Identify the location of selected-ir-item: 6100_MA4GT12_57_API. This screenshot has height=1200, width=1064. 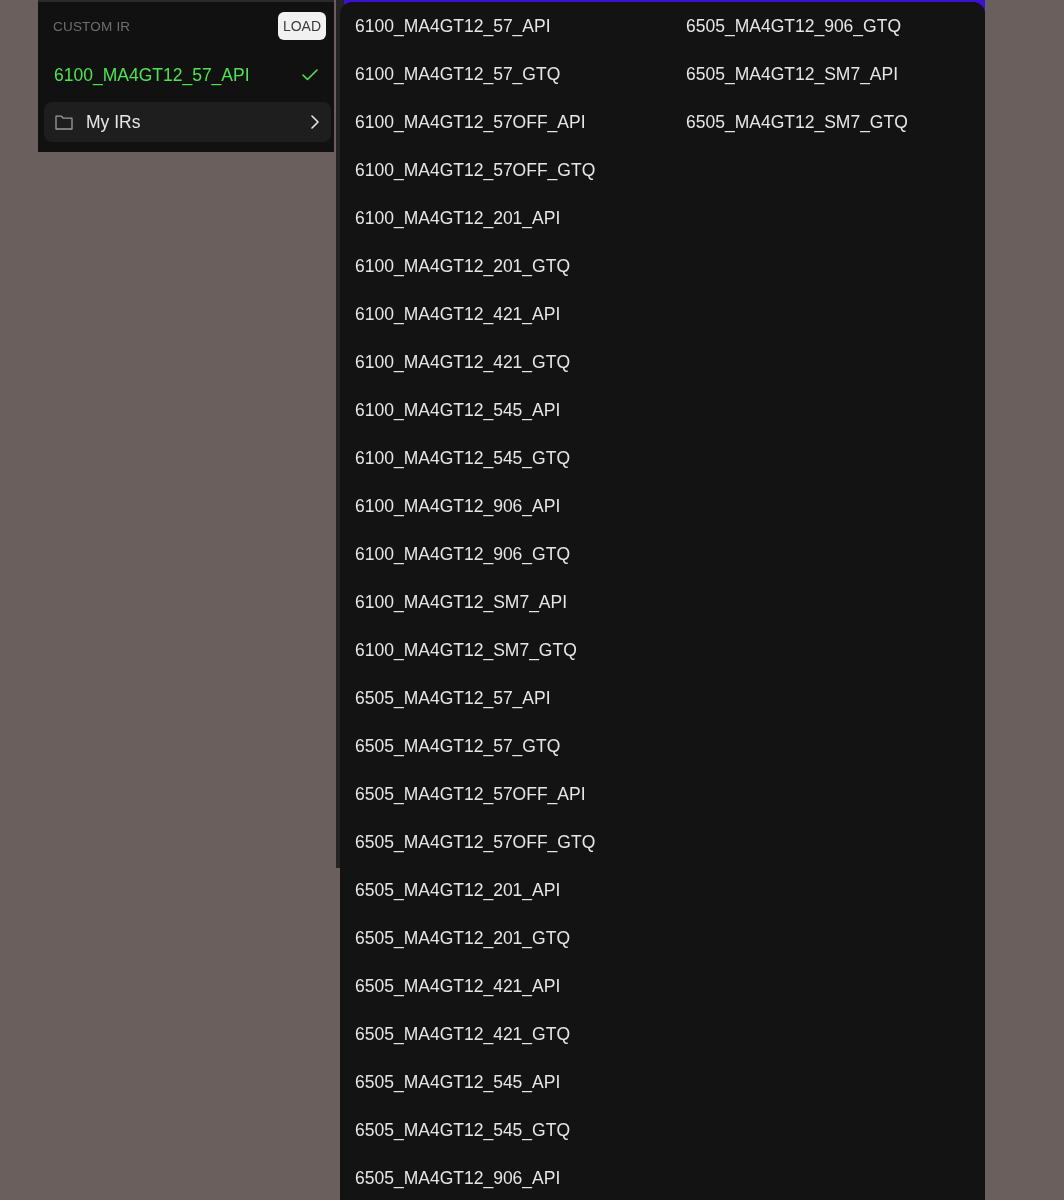
(185, 75).